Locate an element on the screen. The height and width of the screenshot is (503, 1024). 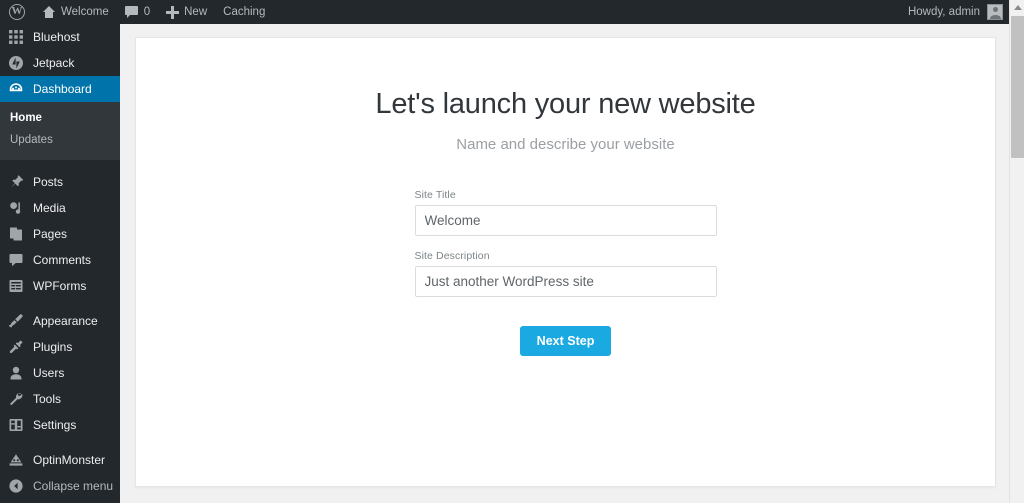
sidebar-item-label: Settings is located at coordinates (55, 425).